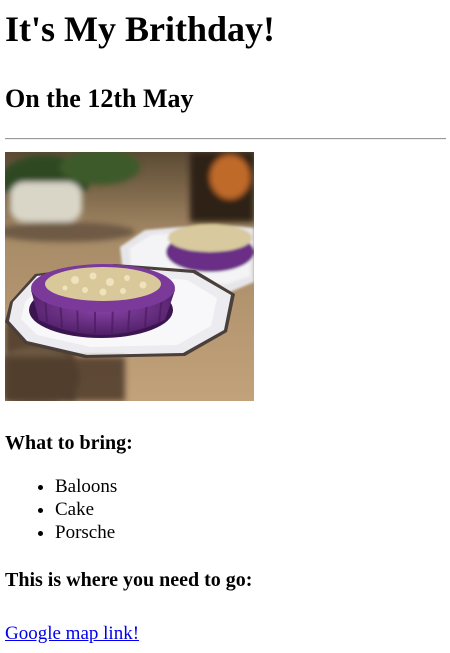  I want to click on page-subtitle: On the 12th May, so click(99, 98).